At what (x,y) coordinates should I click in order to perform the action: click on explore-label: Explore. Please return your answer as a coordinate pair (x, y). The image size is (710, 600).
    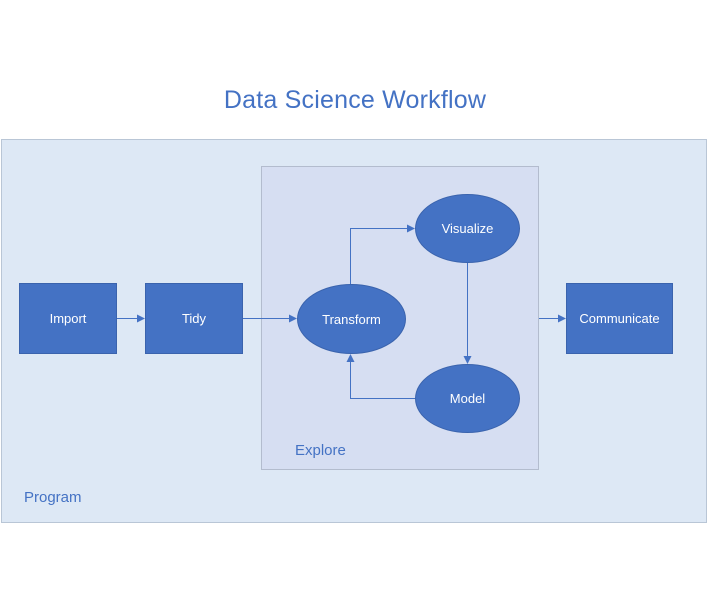
    Looking at the image, I should click on (320, 450).